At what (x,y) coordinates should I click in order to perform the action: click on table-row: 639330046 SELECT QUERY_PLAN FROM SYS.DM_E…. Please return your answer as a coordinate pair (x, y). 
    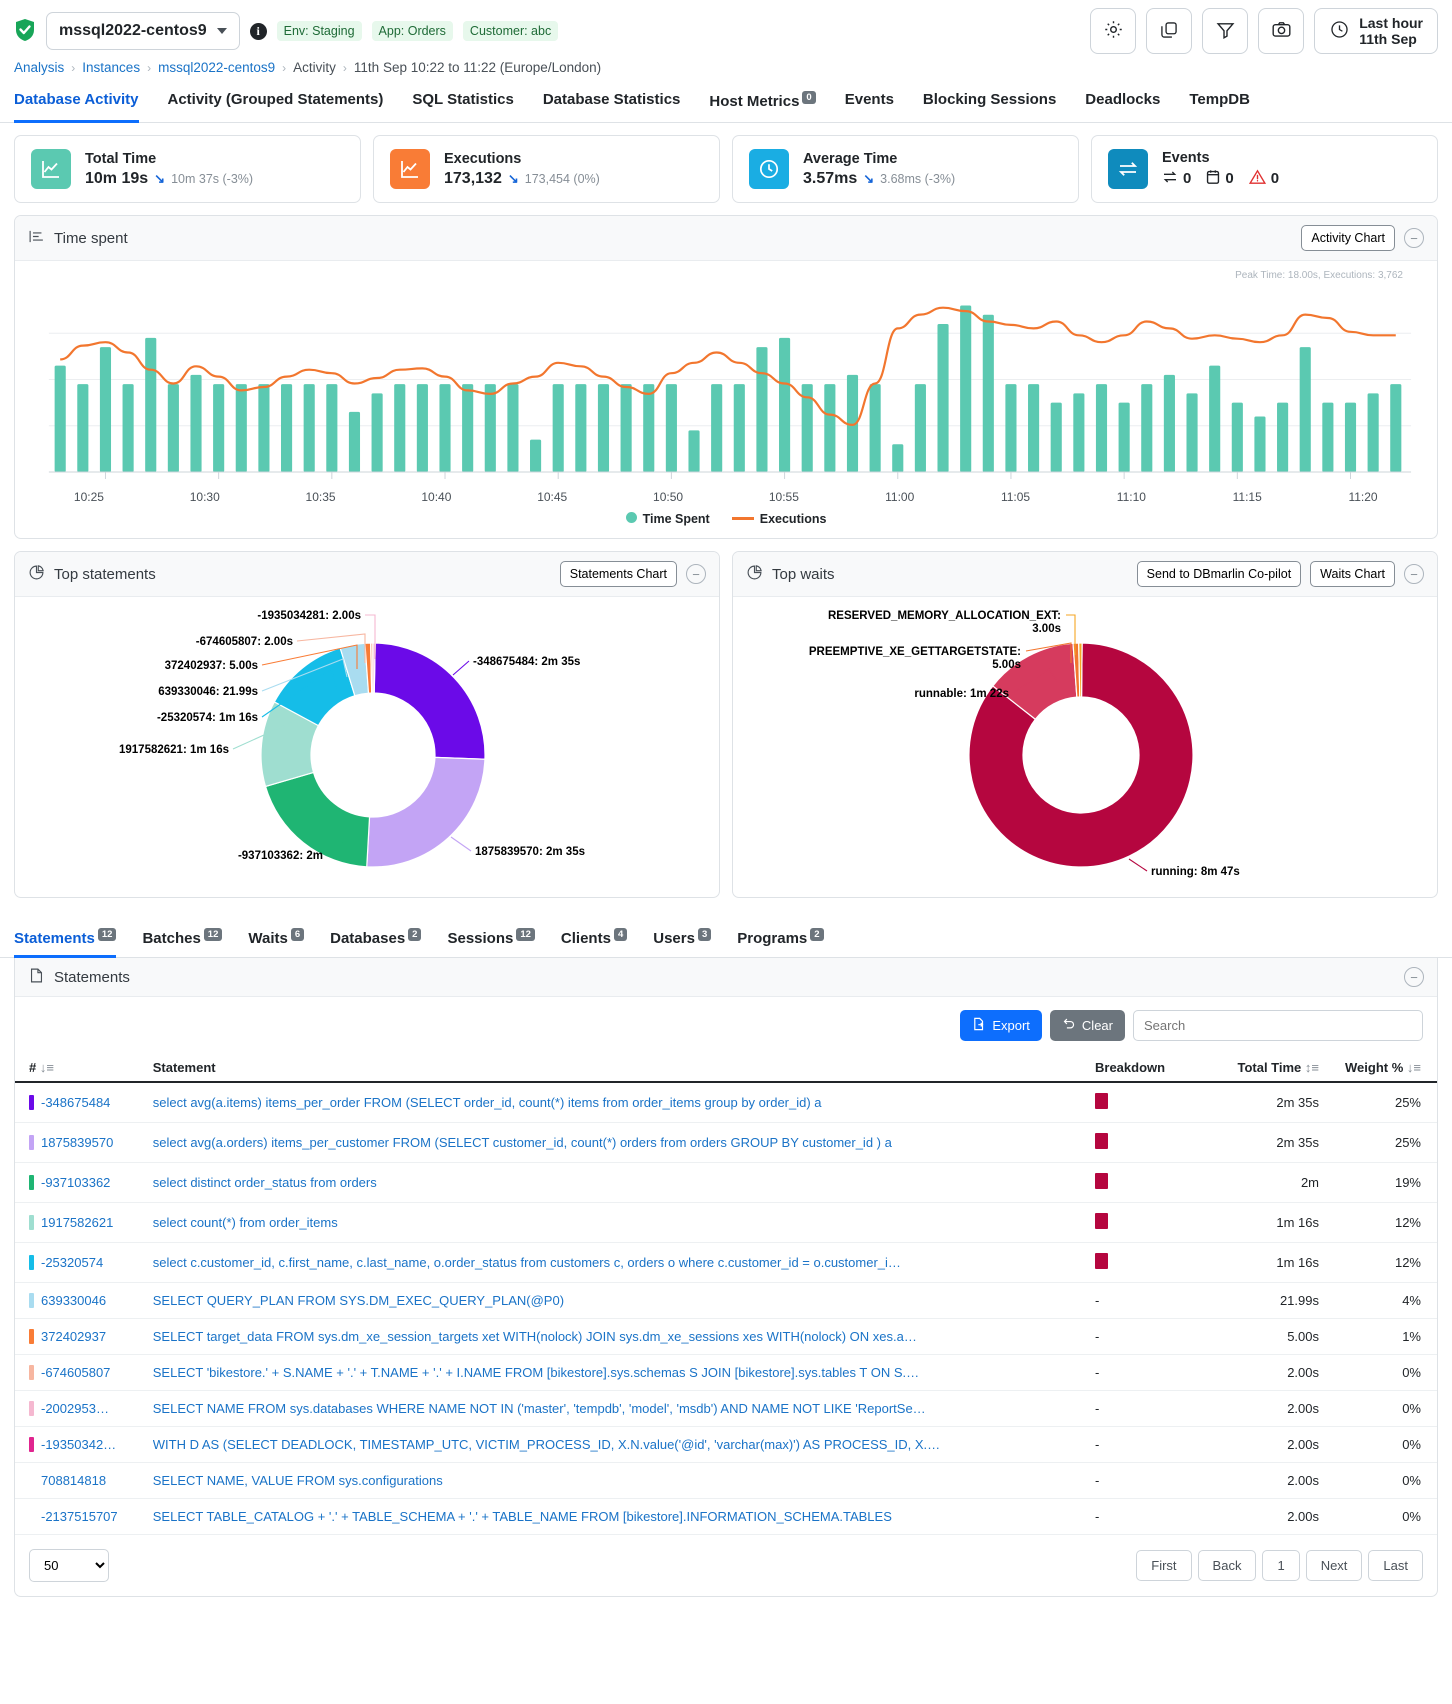
    Looking at the image, I should click on (726, 1300).